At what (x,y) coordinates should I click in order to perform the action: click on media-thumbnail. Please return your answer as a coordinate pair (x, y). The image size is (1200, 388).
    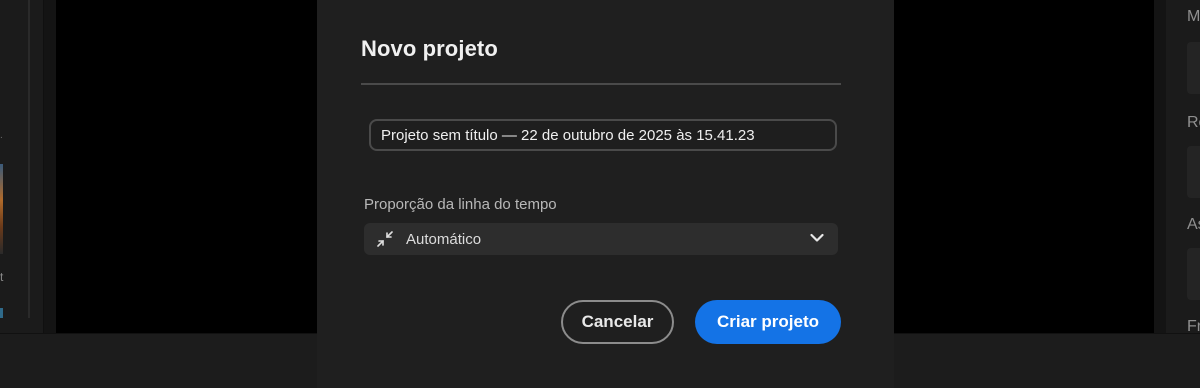
    Looking at the image, I should click on (1, 209).